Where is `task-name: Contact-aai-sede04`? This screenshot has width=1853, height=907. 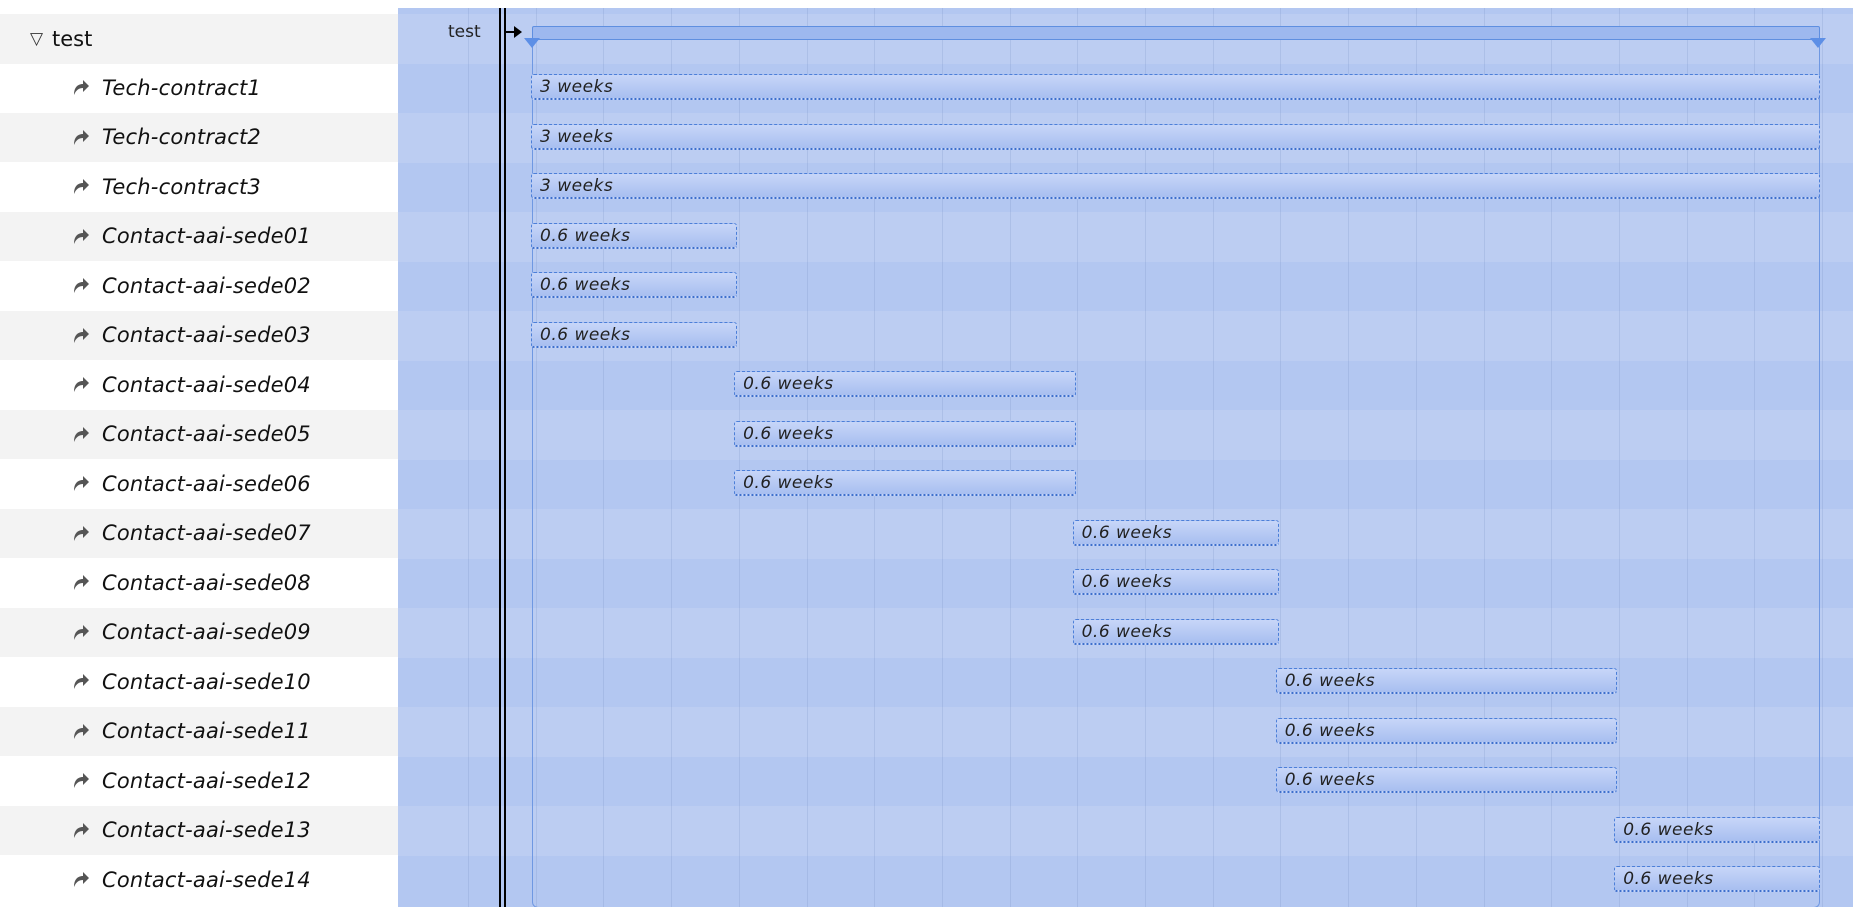 task-name: Contact-aai-sede04 is located at coordinates (206, 384).